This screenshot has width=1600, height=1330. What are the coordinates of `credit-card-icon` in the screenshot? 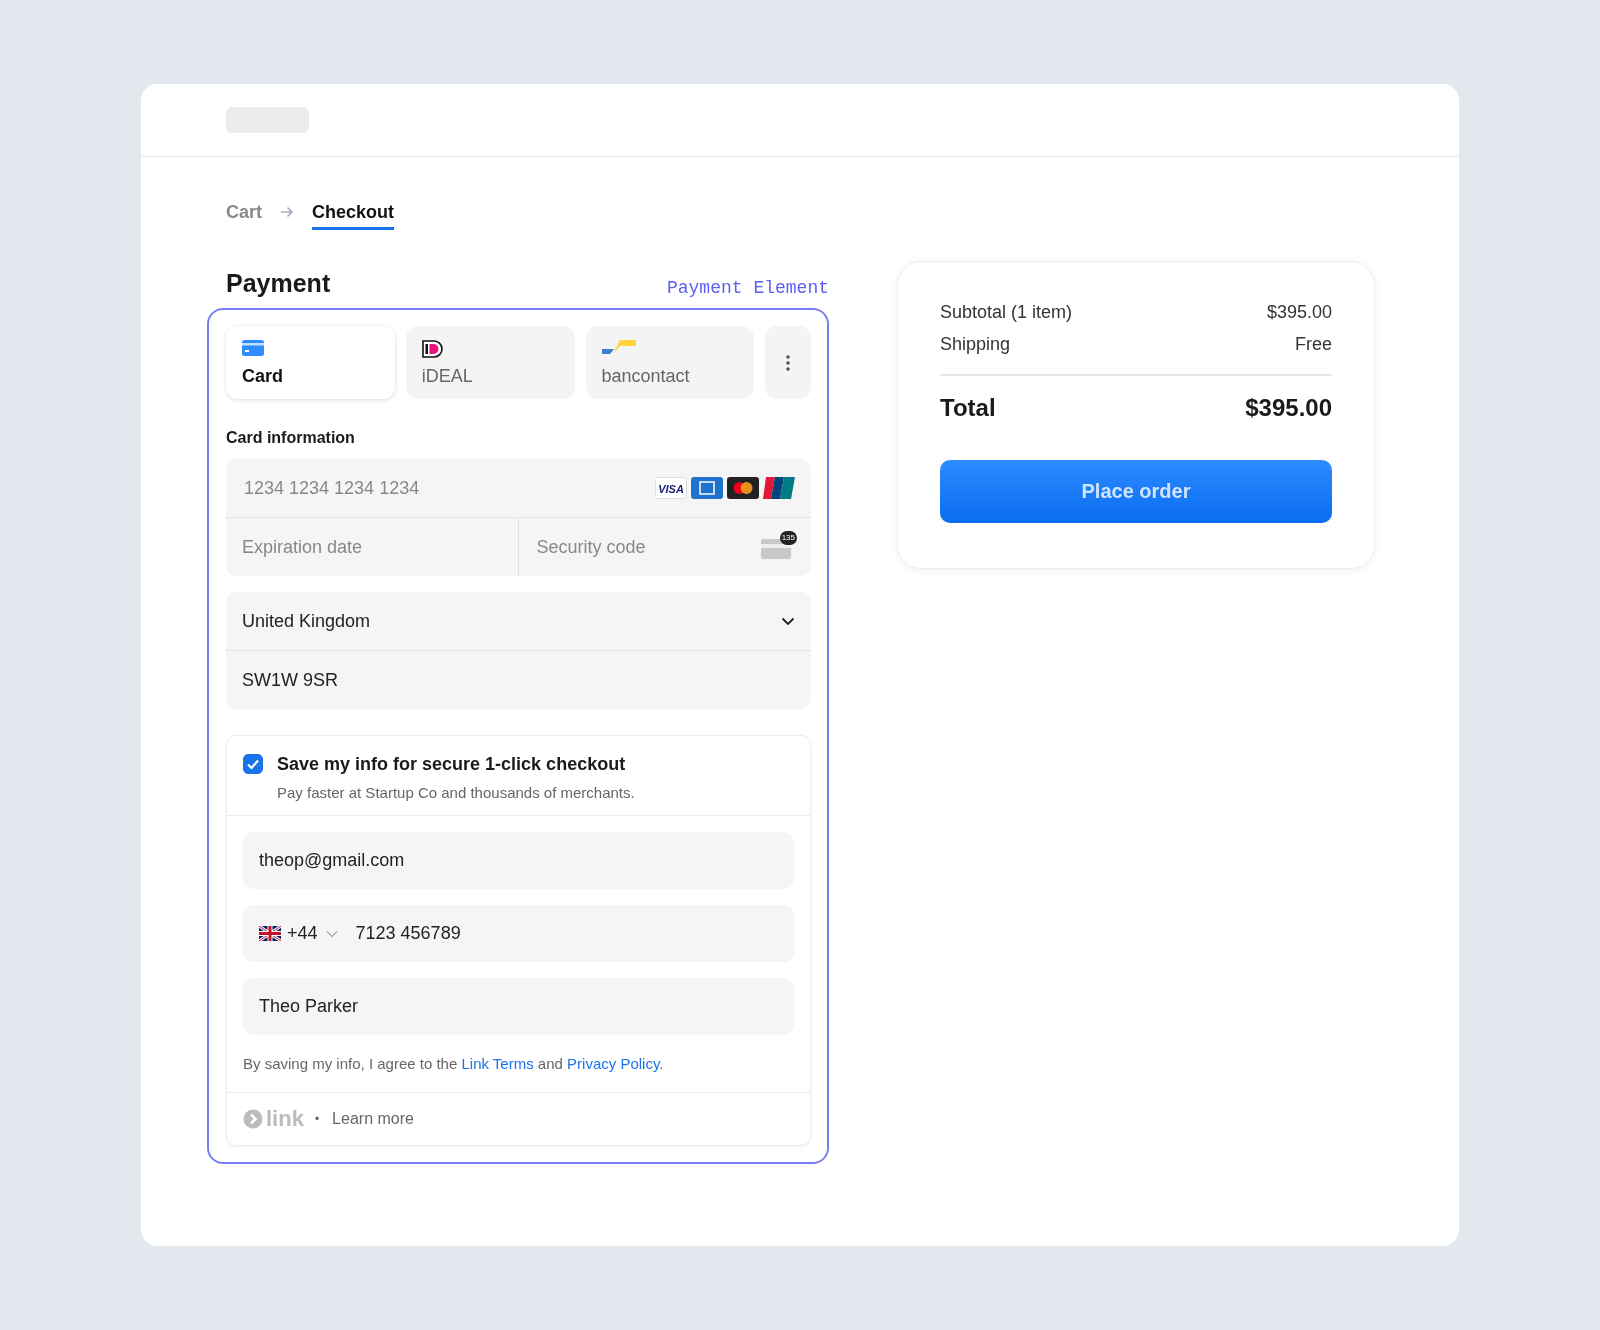 It's located at (253, 348).